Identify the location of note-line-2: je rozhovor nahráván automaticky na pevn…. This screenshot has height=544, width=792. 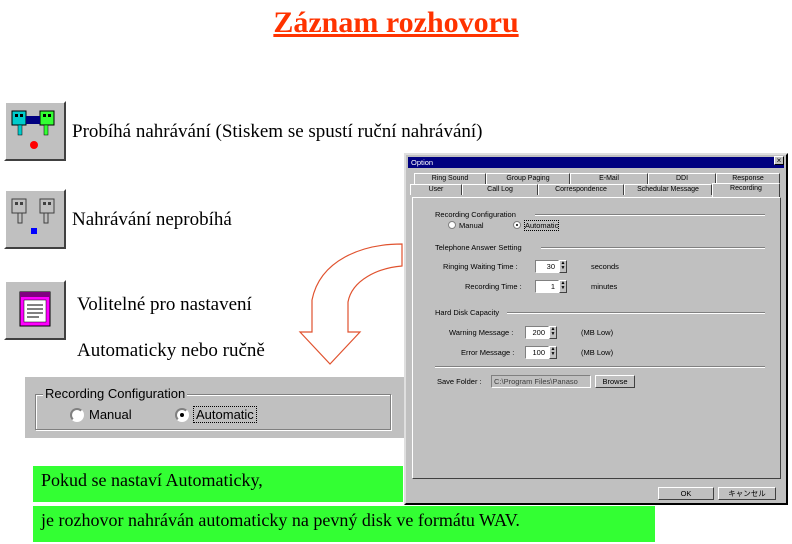
(344, 524).